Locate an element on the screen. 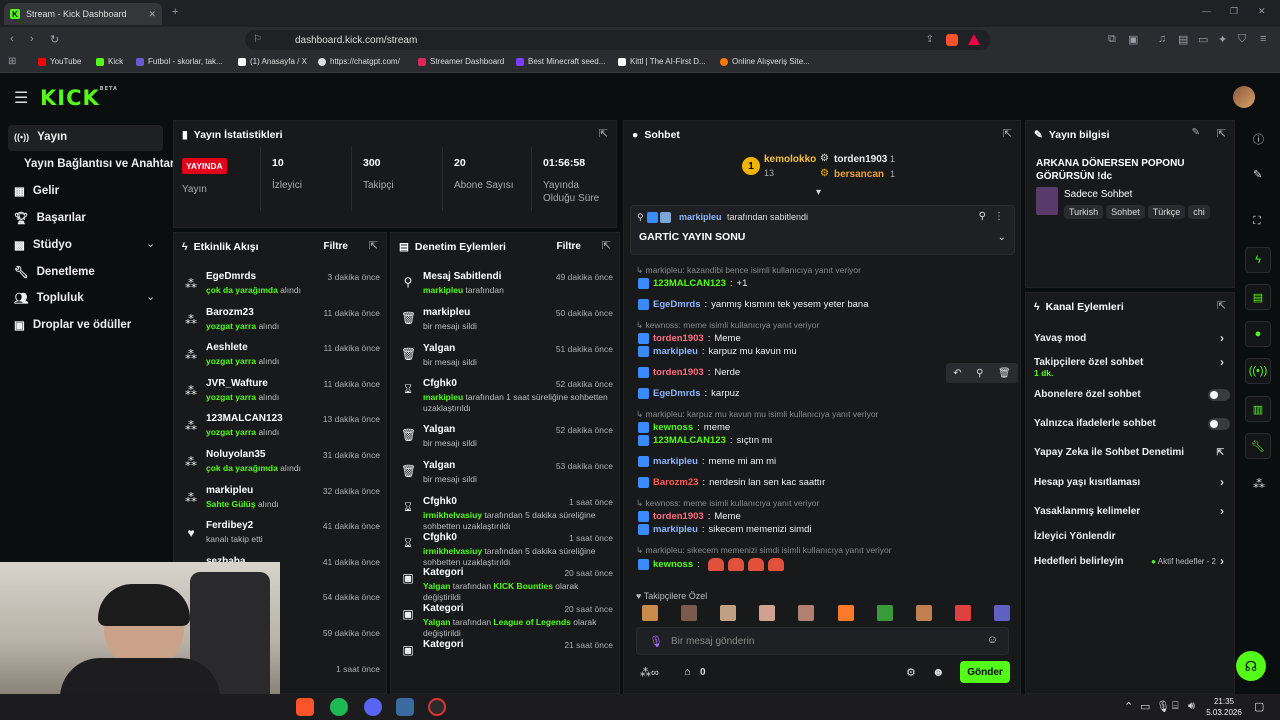  chat-input: 🎙︎ Bir mesaj gönderin ☺ is located at coordinates (822, 641).